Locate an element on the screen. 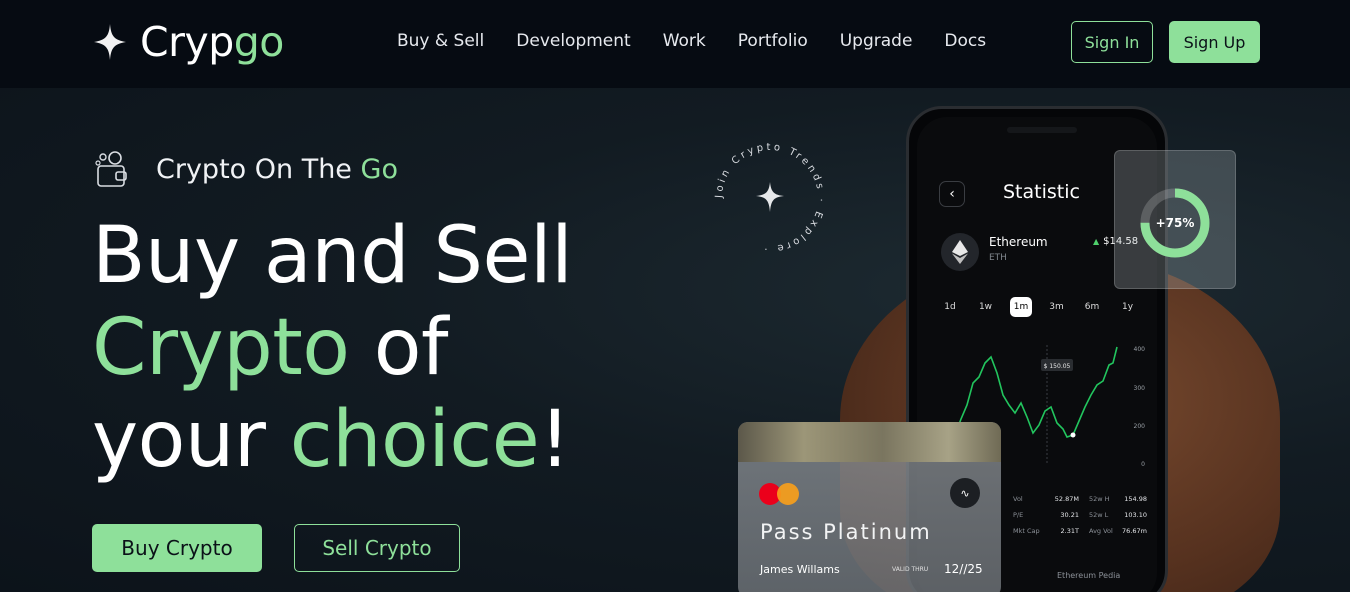  mastercard-icon is located at coordinates (779, 494).